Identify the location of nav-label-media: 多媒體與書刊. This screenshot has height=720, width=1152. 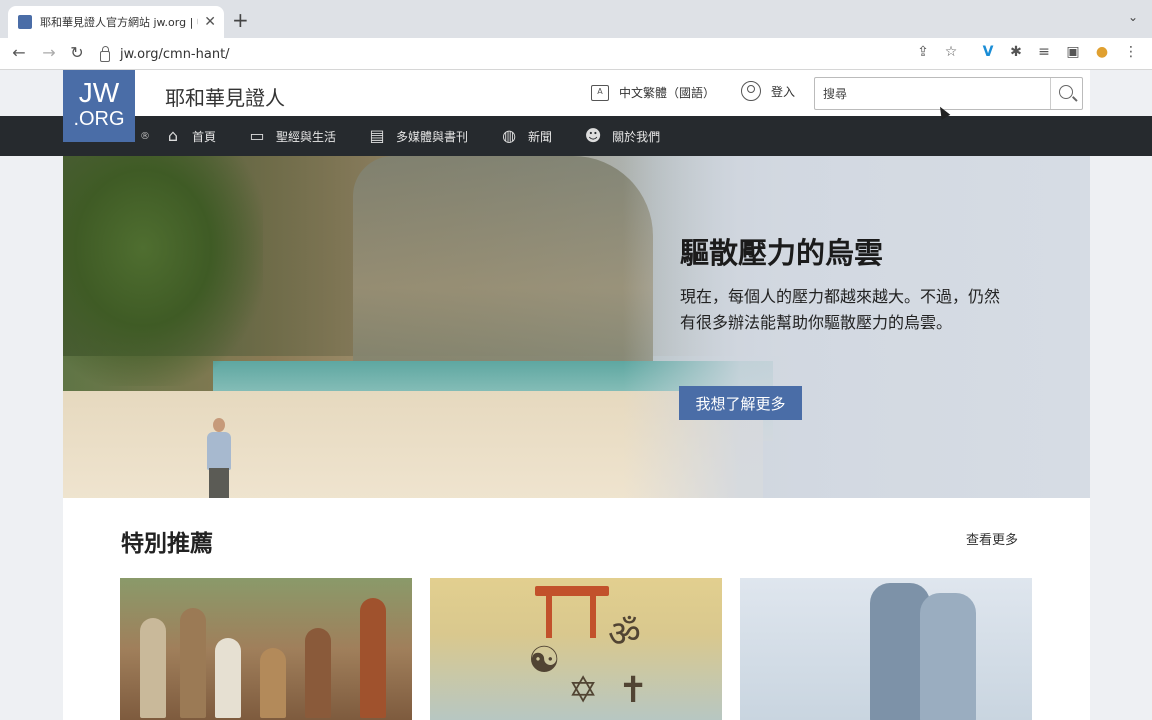
(432, 136).